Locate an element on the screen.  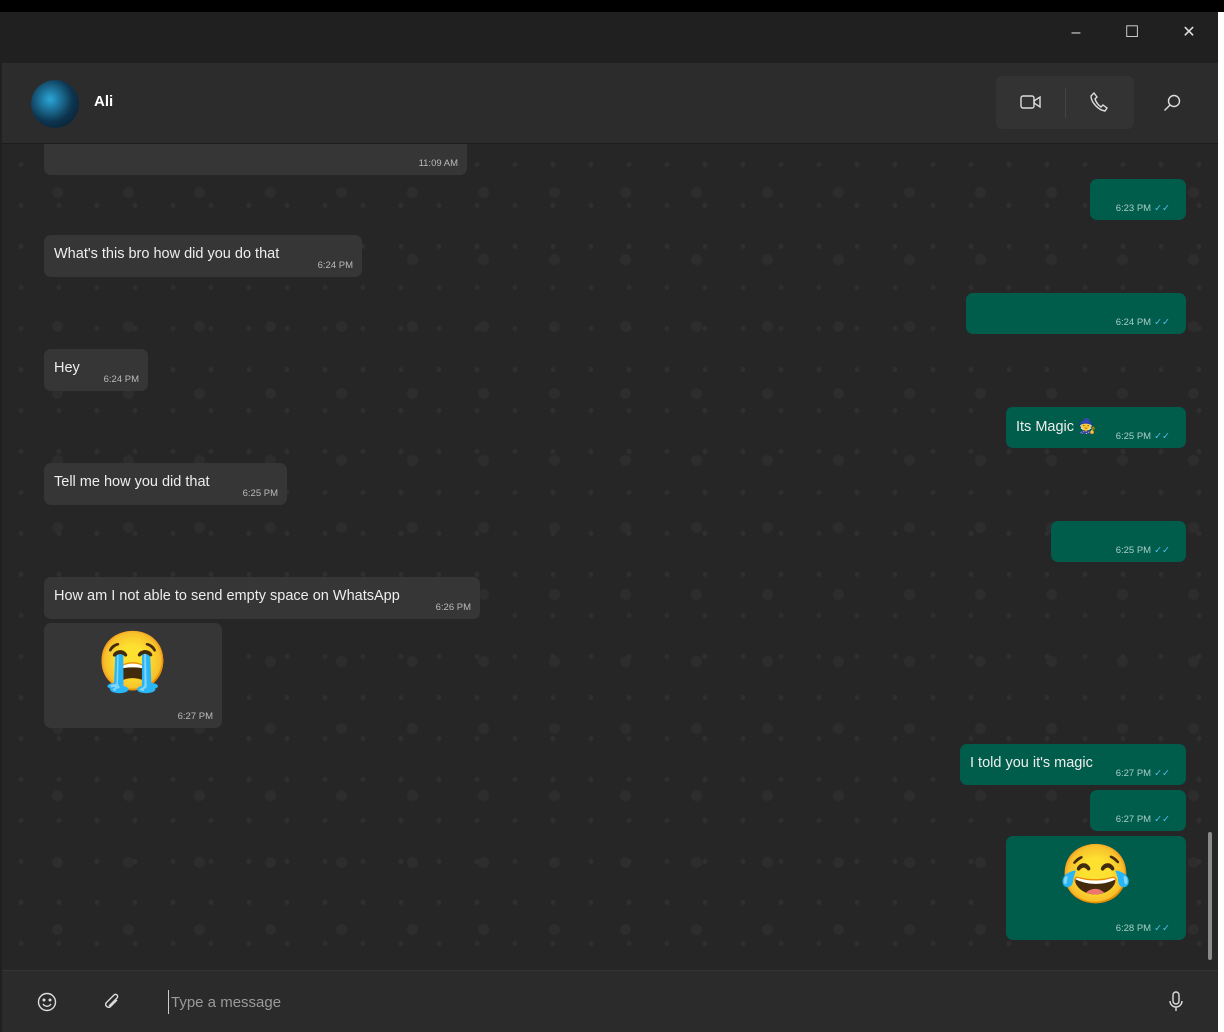
attach-button is located at coordinates (112, 1002).